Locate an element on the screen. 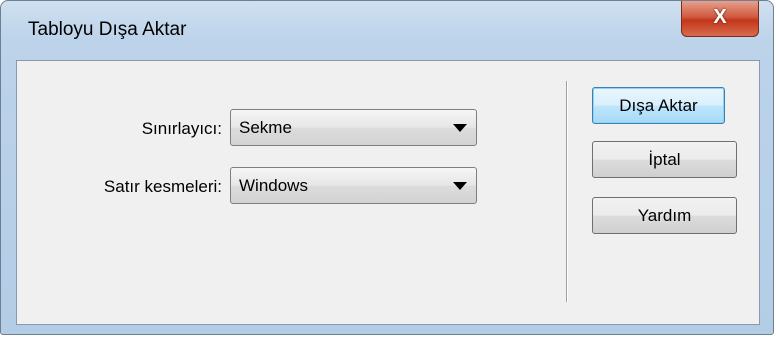  export-button: Dışa Aktar is located at coordinates (658, 105).